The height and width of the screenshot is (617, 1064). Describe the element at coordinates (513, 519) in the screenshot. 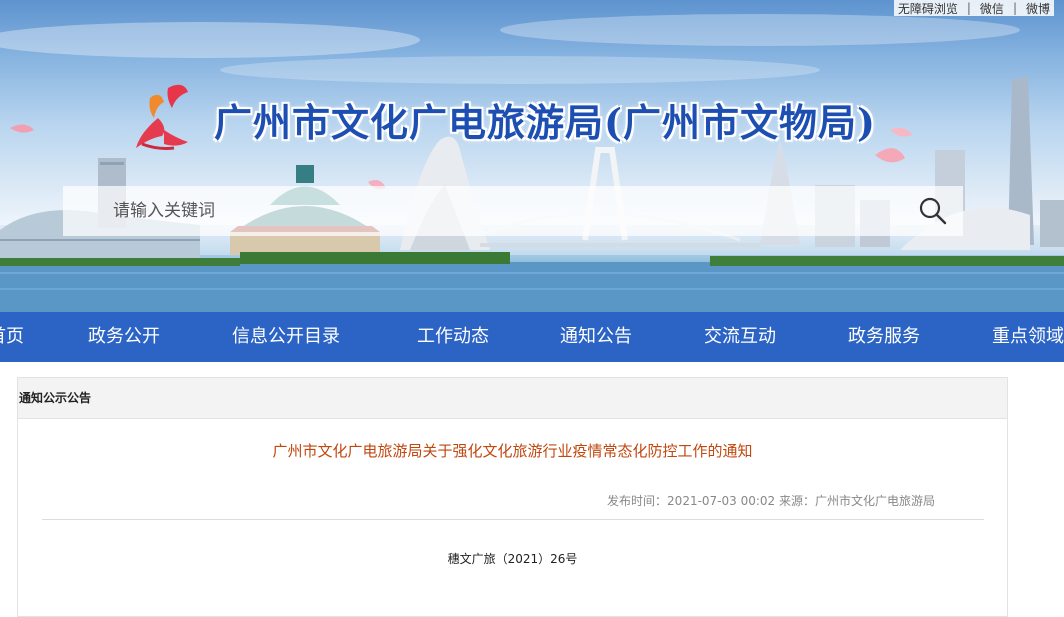

I see `divider` at that location.